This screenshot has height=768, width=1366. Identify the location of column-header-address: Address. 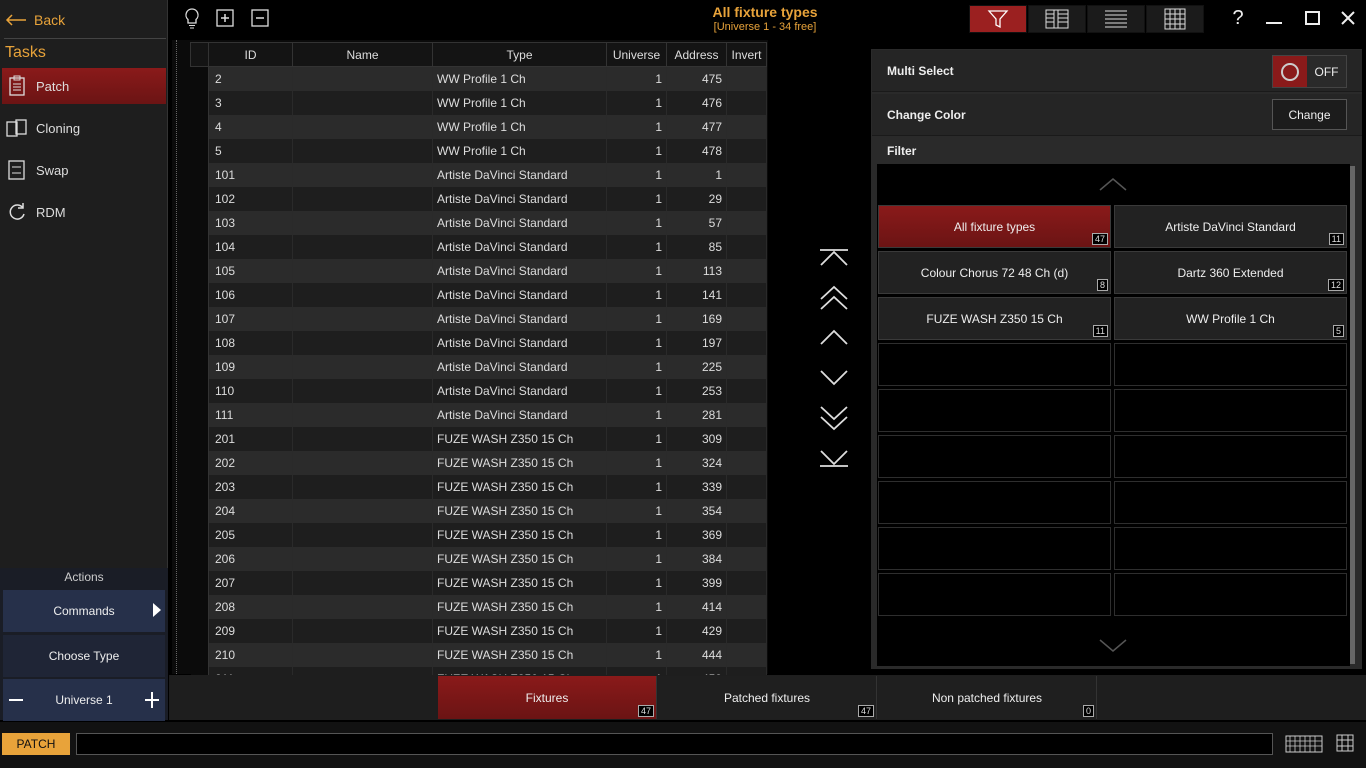
(696, 54).